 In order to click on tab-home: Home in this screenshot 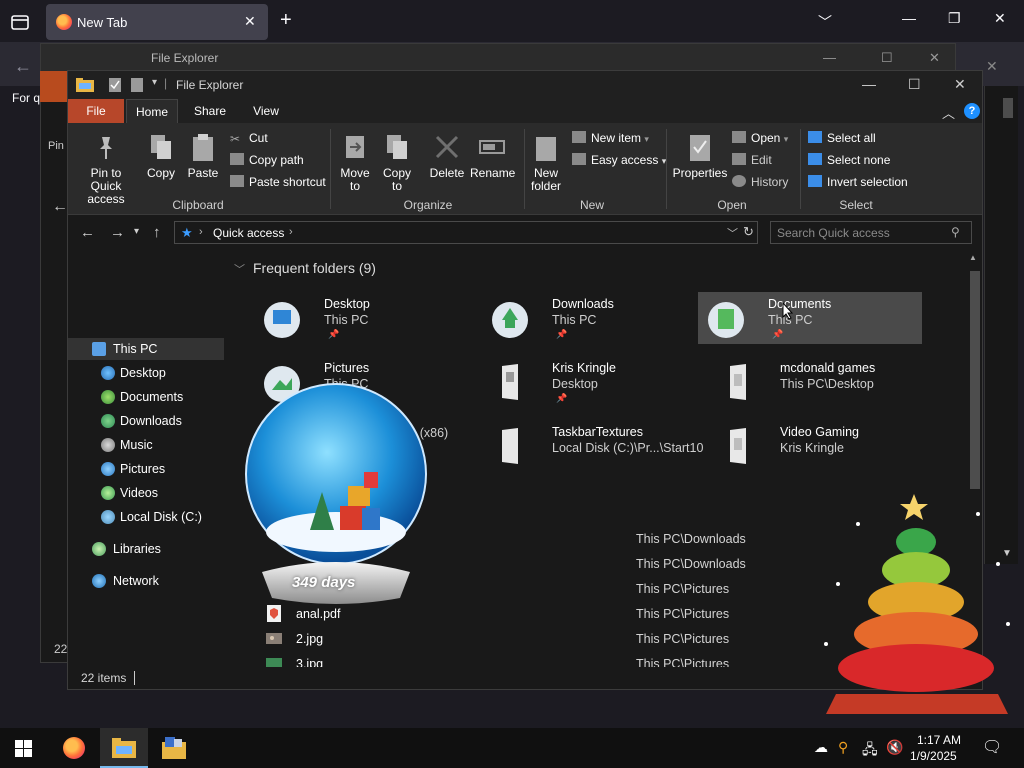, I will do `click(152, 111)`.